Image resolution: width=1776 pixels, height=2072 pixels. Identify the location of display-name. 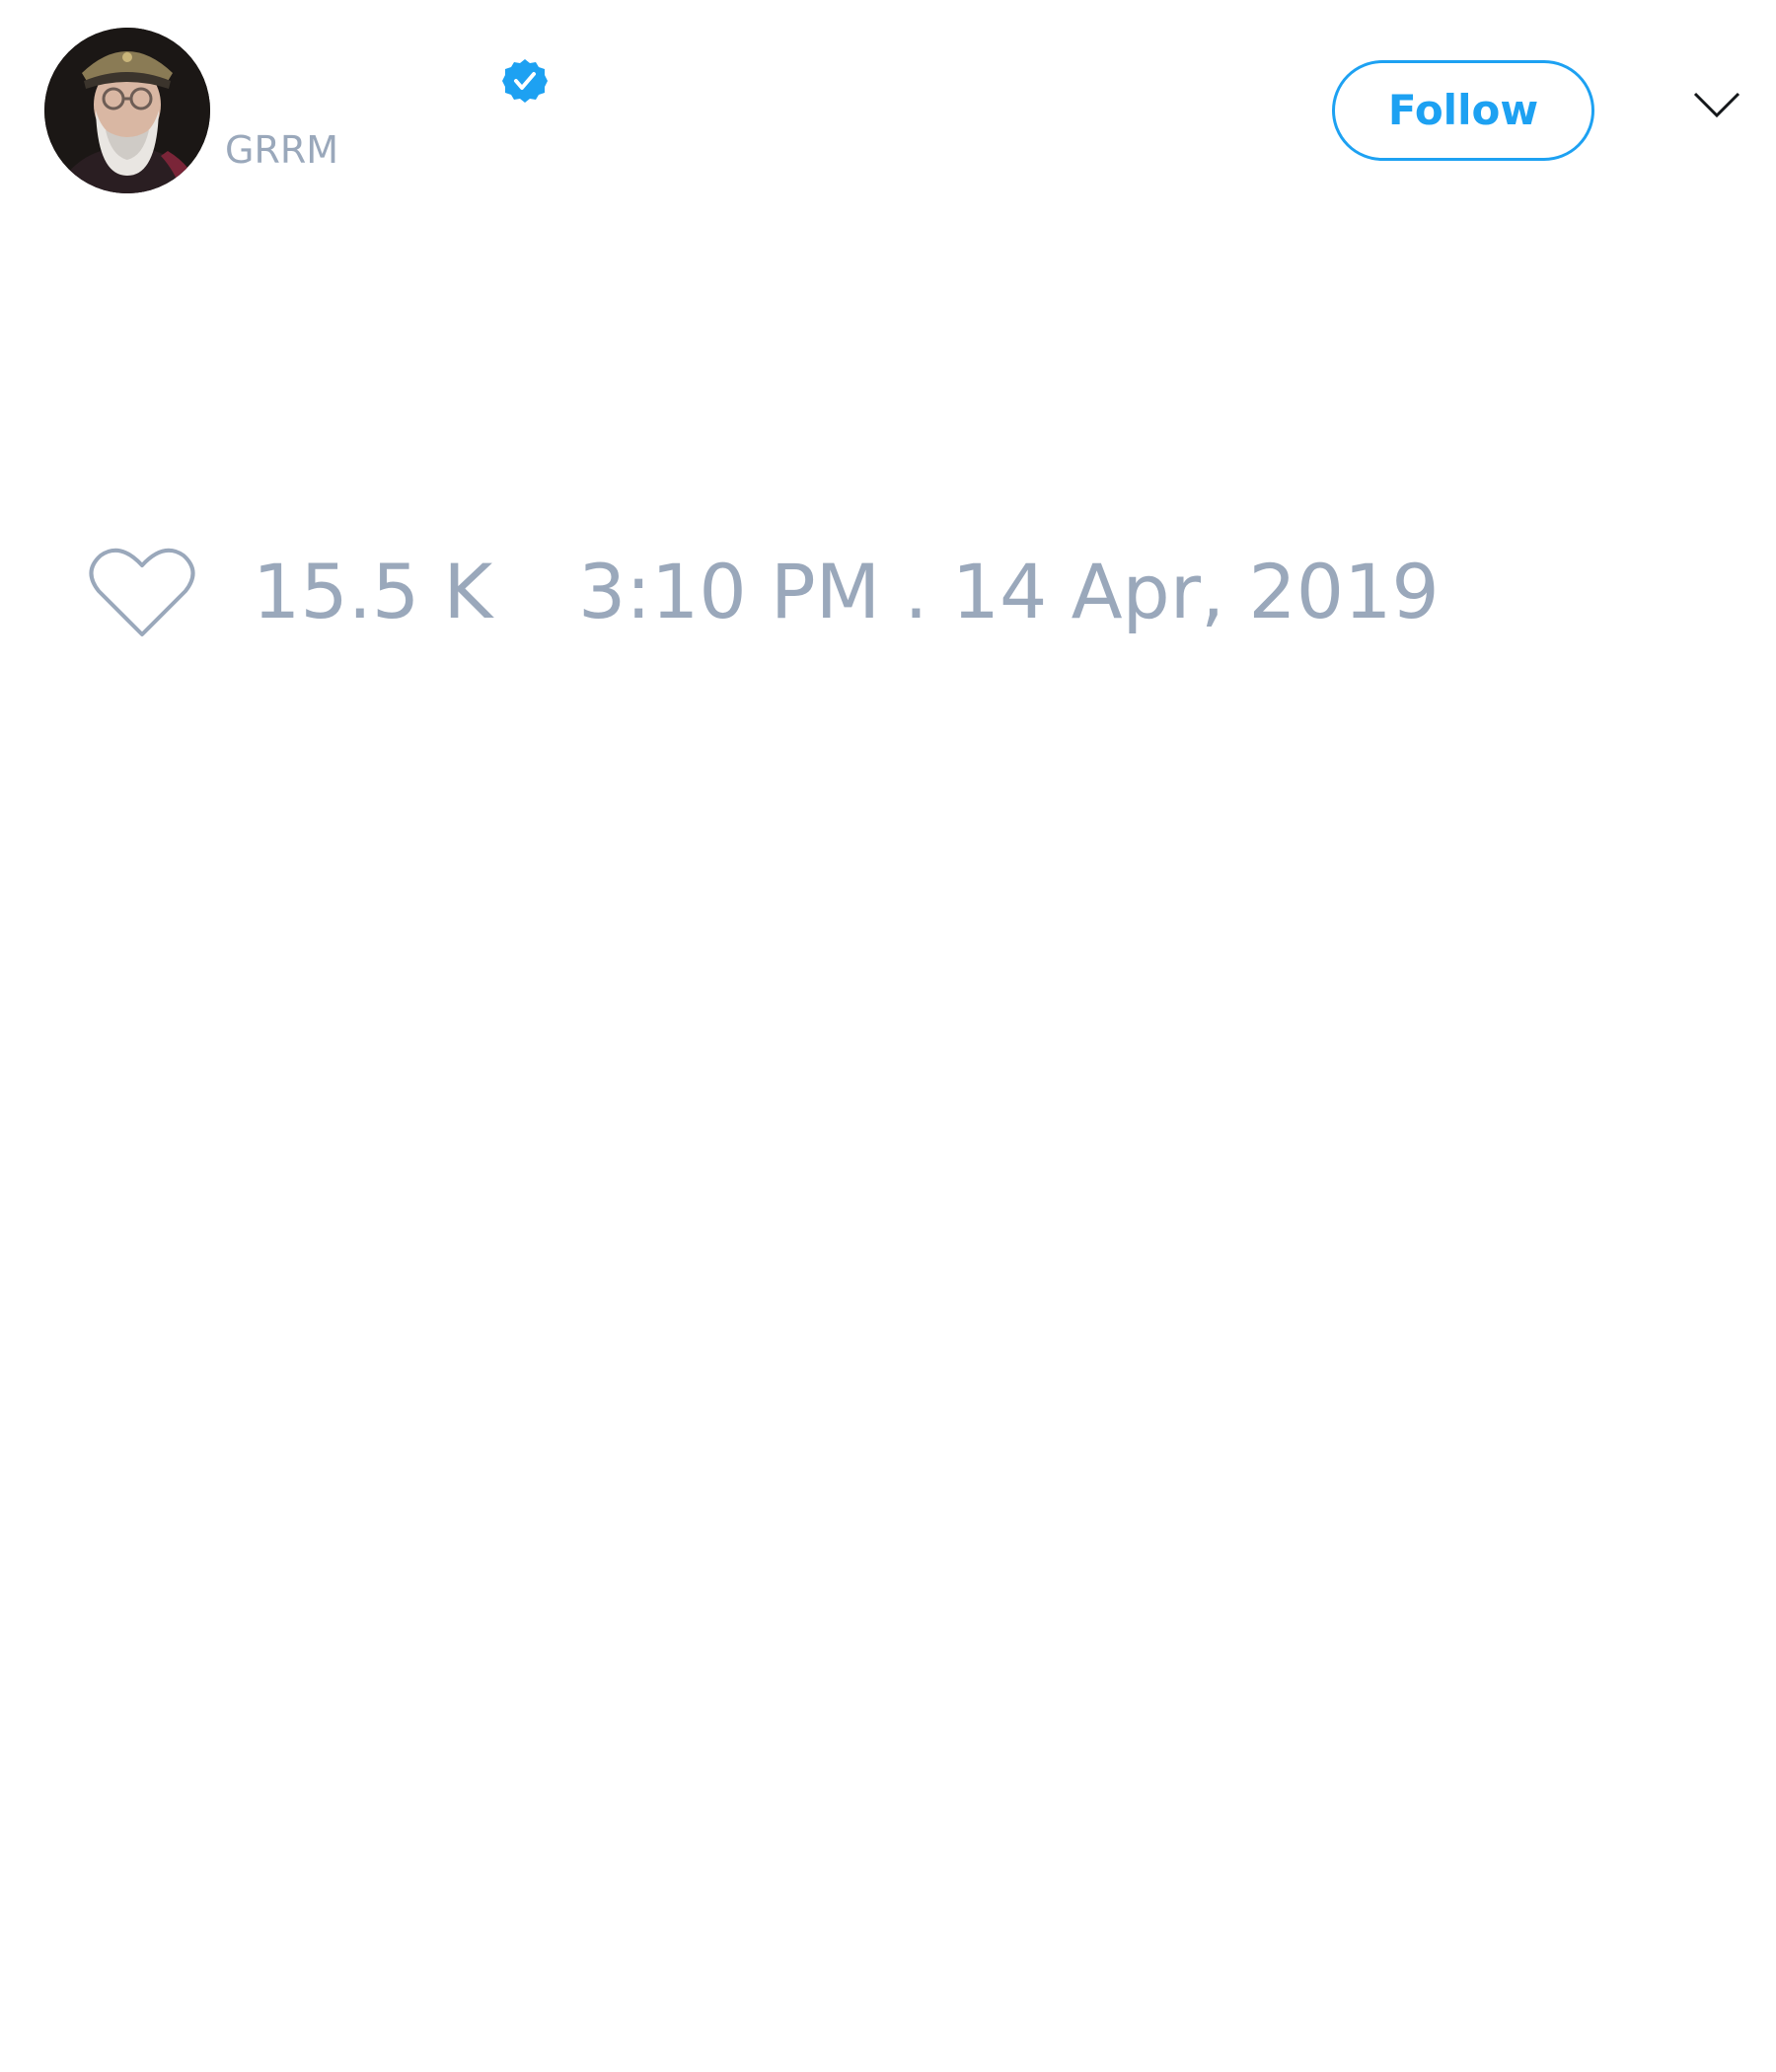
(226, 81).